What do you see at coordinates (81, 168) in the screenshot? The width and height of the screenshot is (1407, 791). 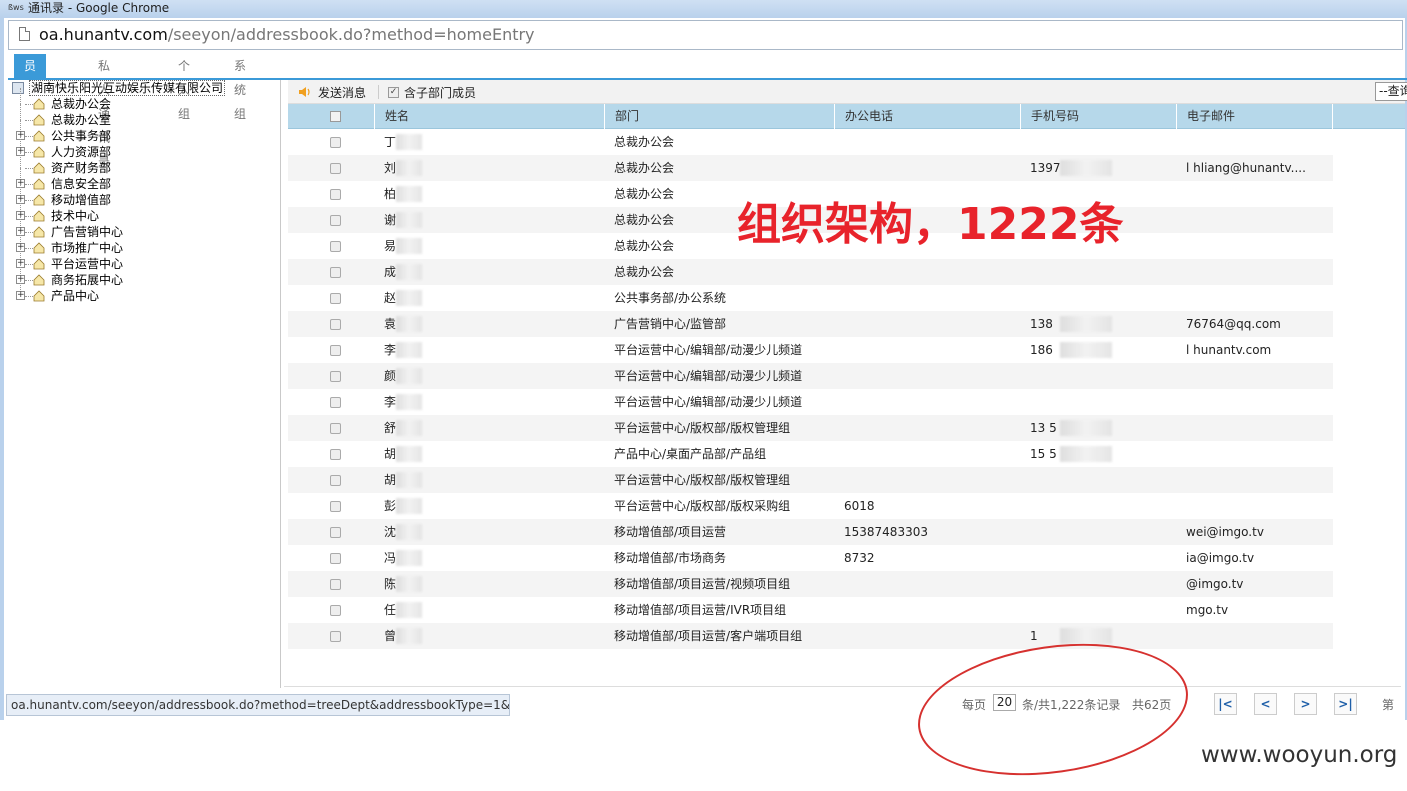 I see `tree-node-label: 资产财务部` at bounding box center [81, 168].